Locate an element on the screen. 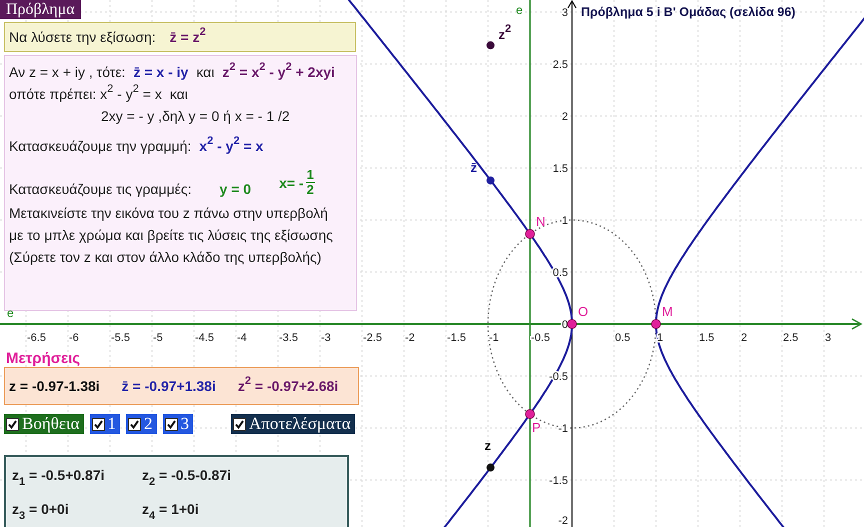  point-label: M is located at coordinates (667, 311).